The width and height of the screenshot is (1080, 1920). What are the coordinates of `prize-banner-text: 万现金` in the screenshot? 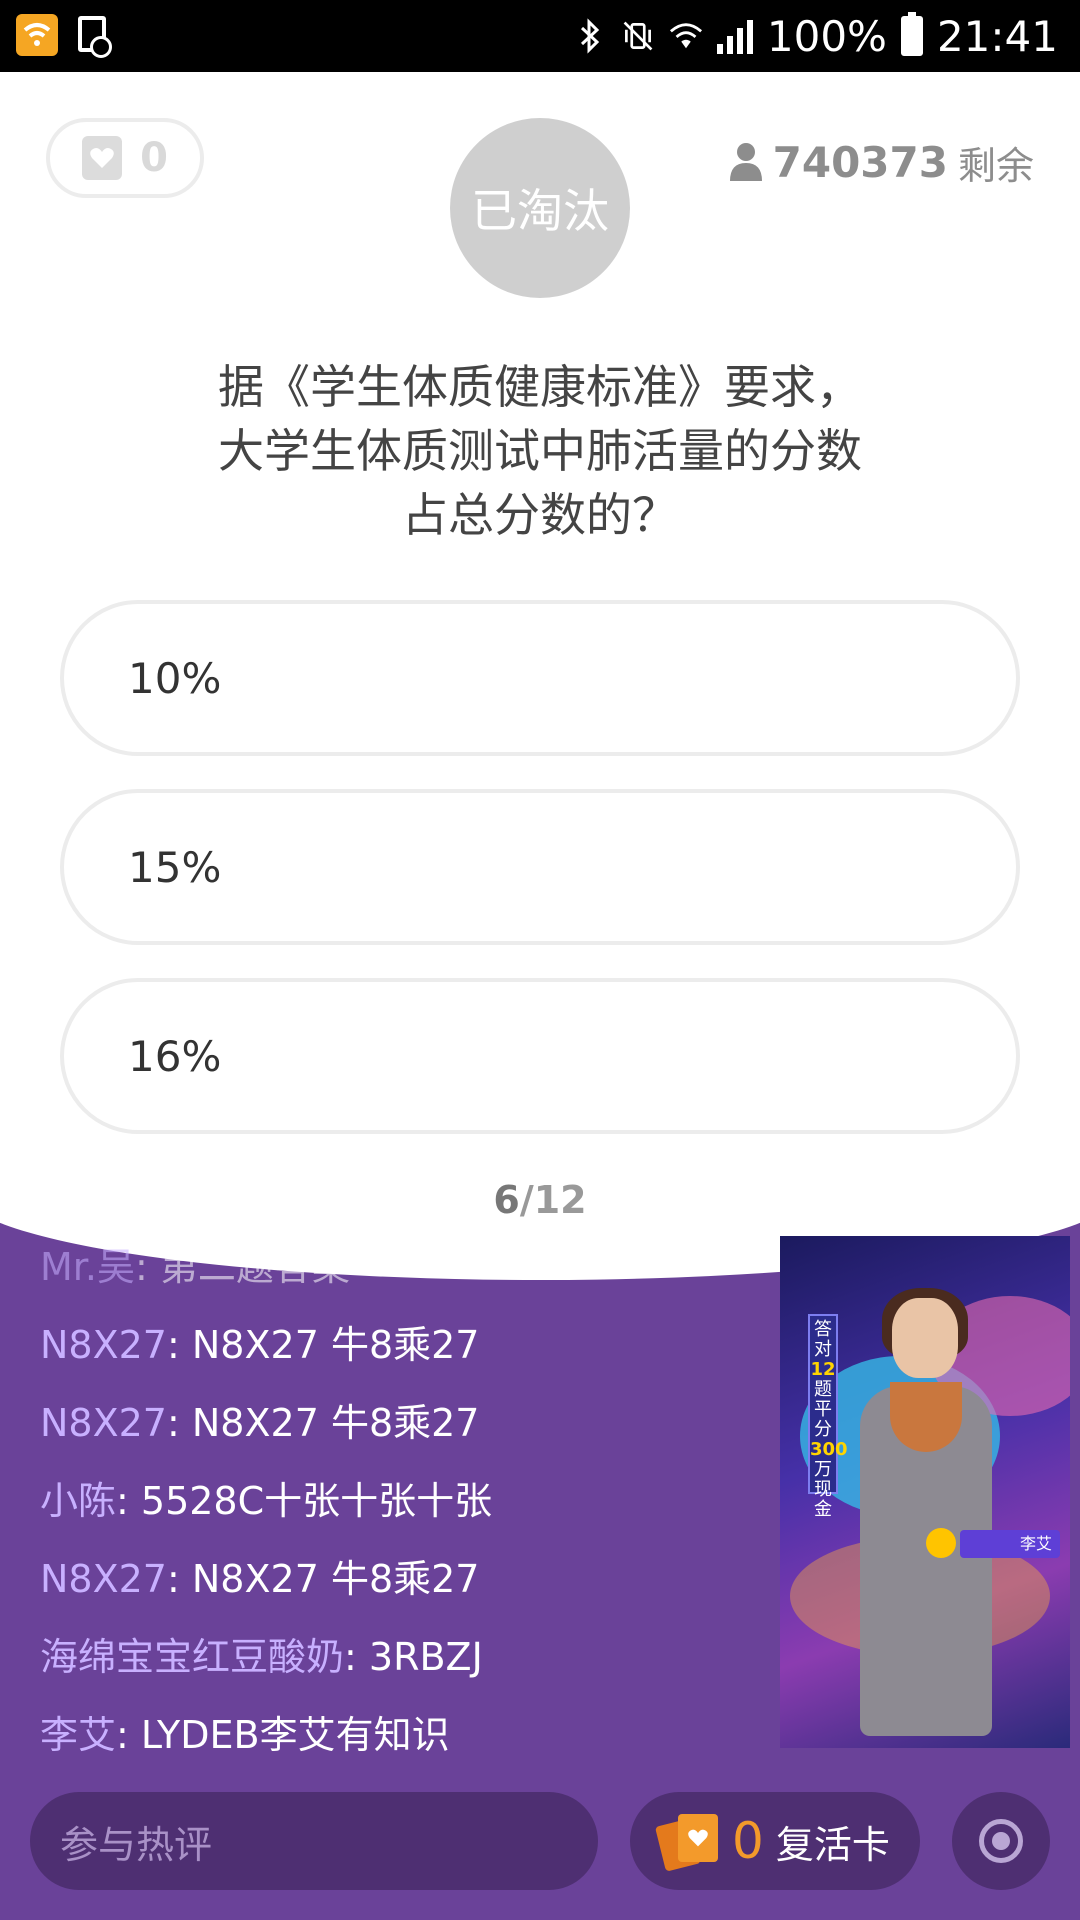 It's located at (823, 1489).